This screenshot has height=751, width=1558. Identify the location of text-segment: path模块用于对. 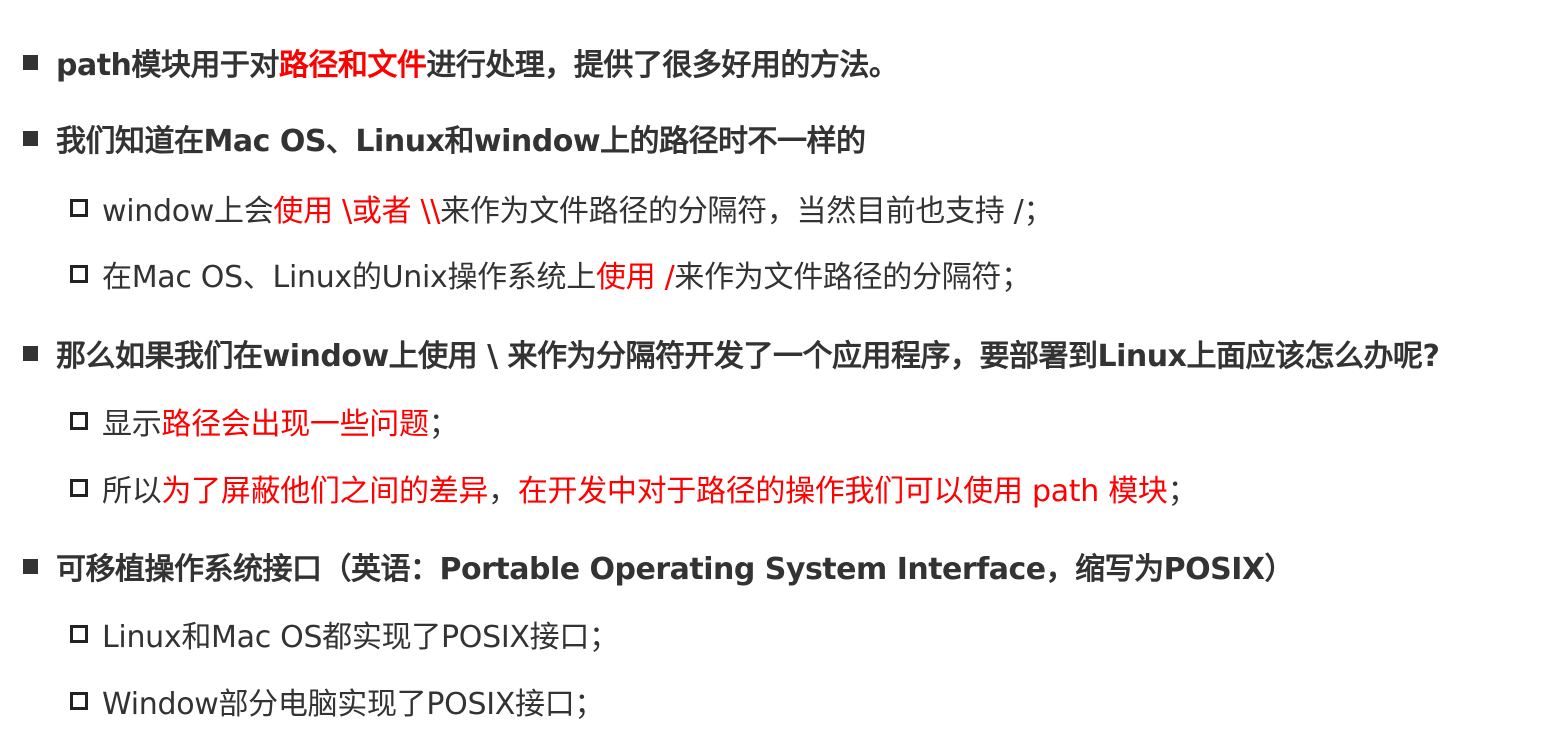
(167, 65).